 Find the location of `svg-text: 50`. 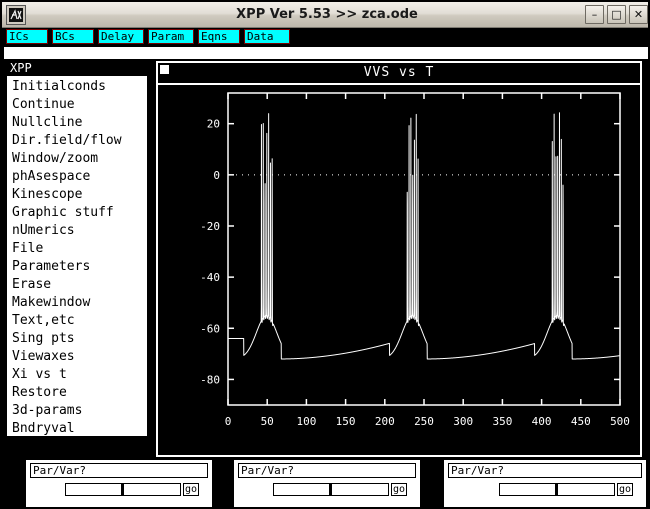

svg-text: 50 is located at coordinates (267, 421).